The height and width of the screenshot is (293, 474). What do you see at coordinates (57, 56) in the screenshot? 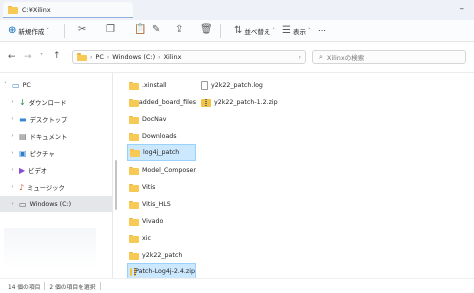
I see `up-arrow-icon: ↑` at bounding box center [57, 56].